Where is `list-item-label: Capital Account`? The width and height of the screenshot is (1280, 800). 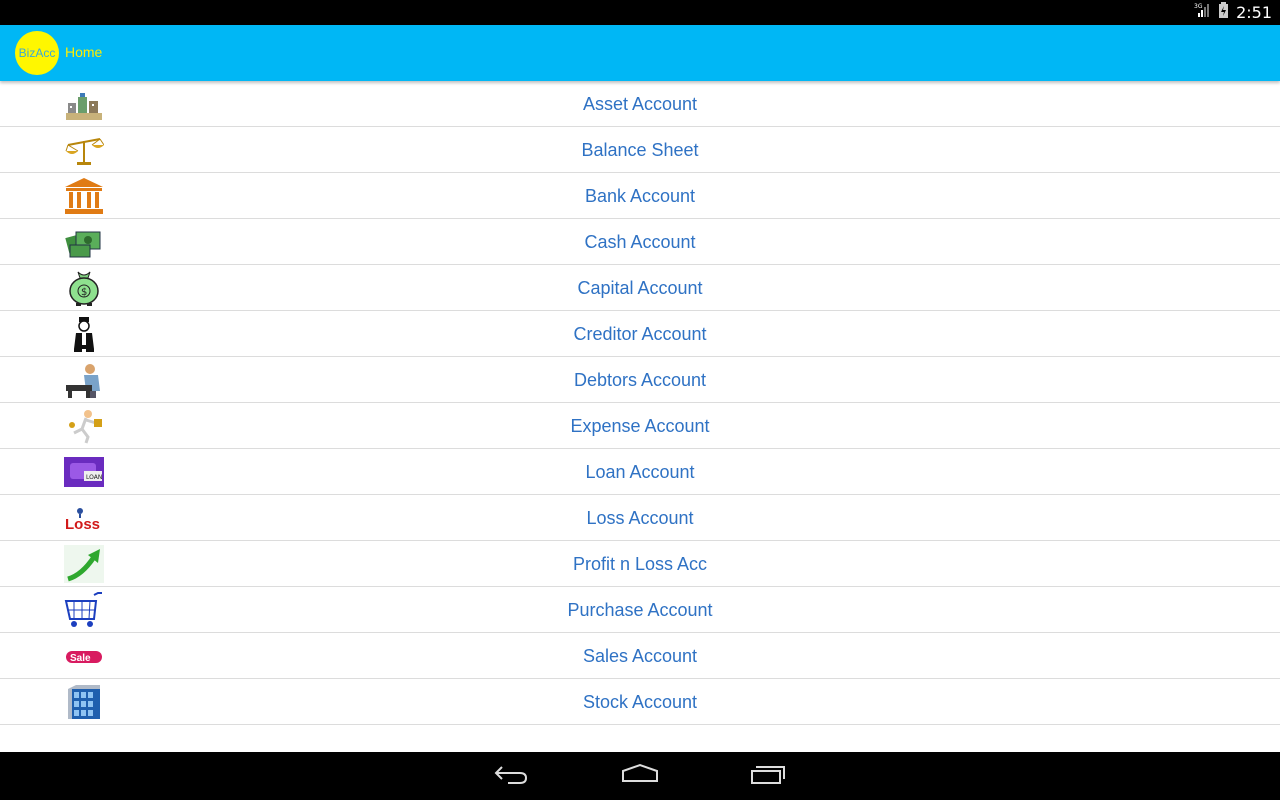
list-item-label: Capital Account is located at coordinates (640, 288).